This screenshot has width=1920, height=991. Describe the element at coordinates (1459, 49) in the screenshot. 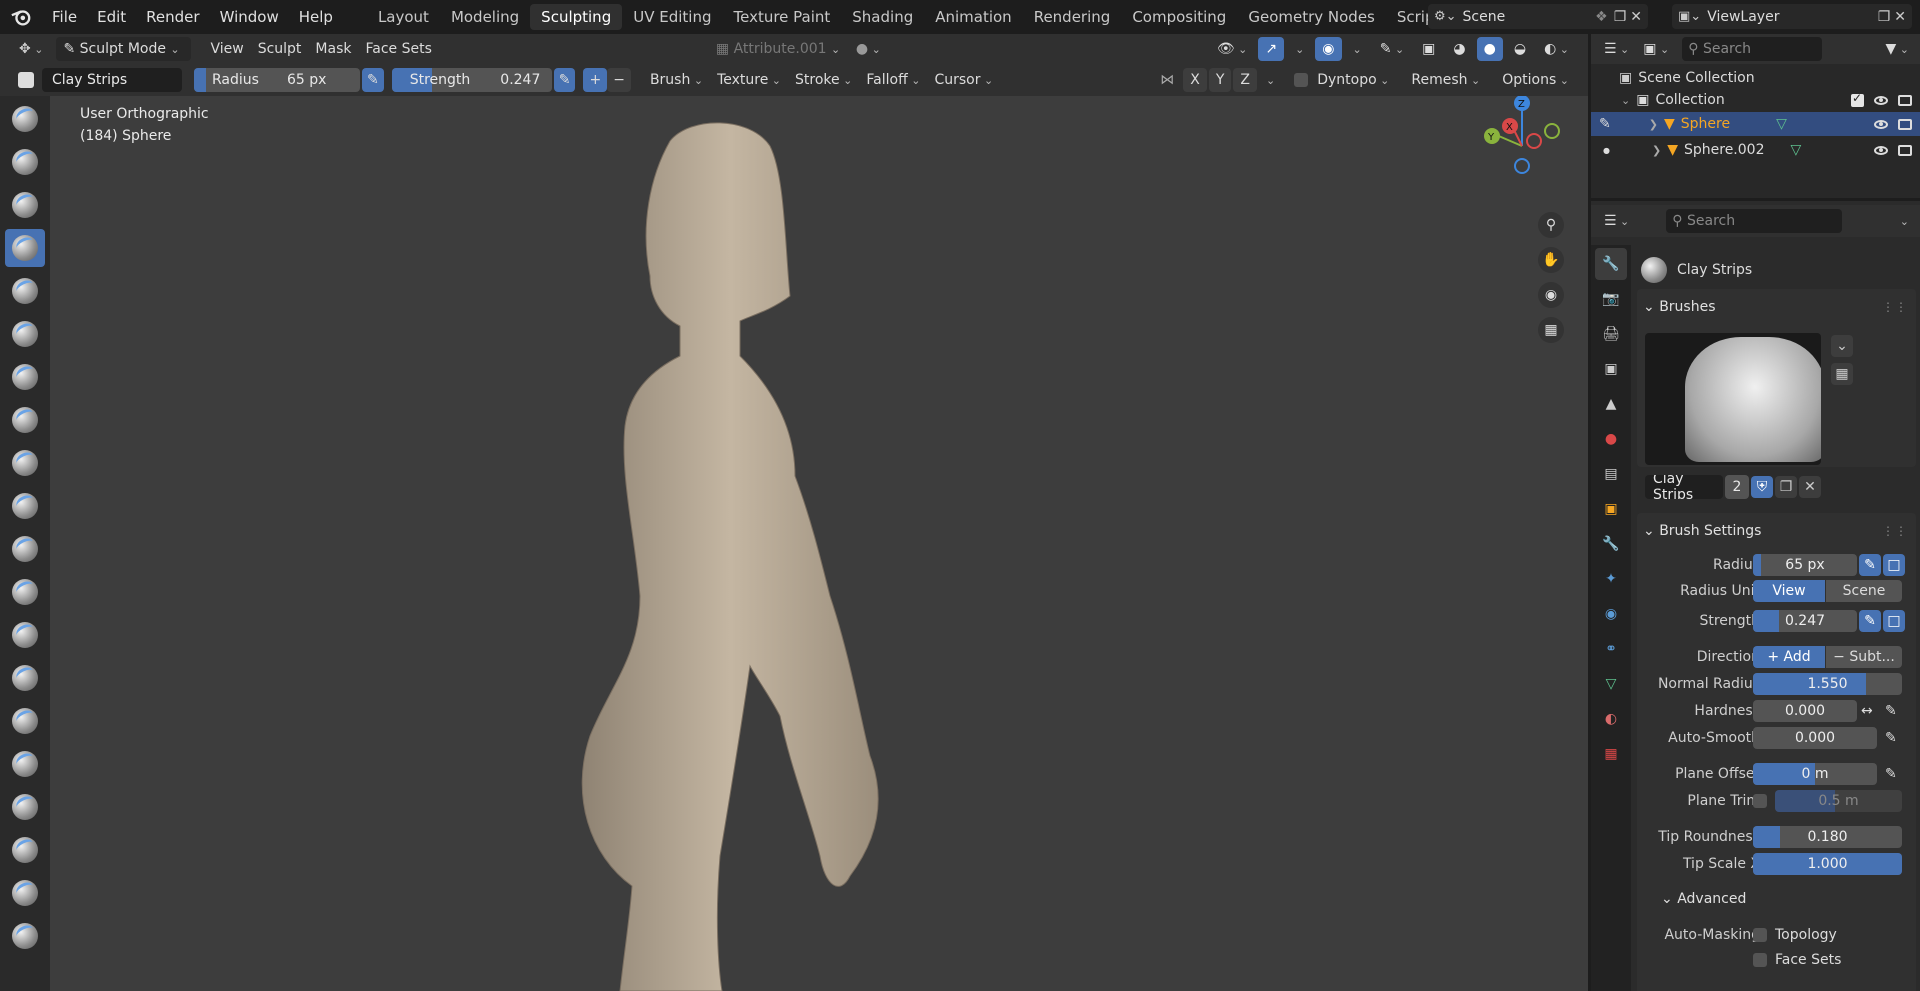

I see `shading-wireframe-icon: ◕` at that location.